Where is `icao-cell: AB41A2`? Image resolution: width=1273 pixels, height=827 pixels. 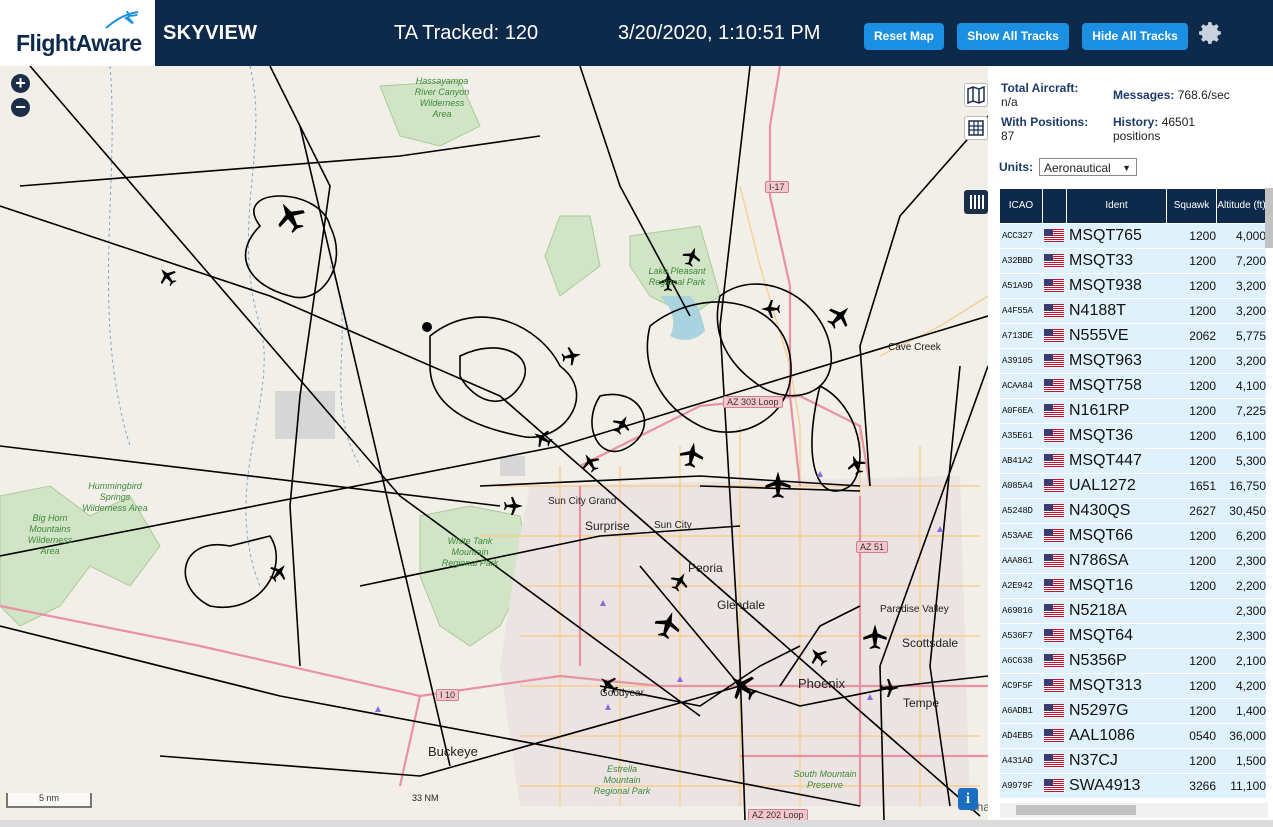 icao-cell: AB41A2 is located at coordinates (1017, 461).